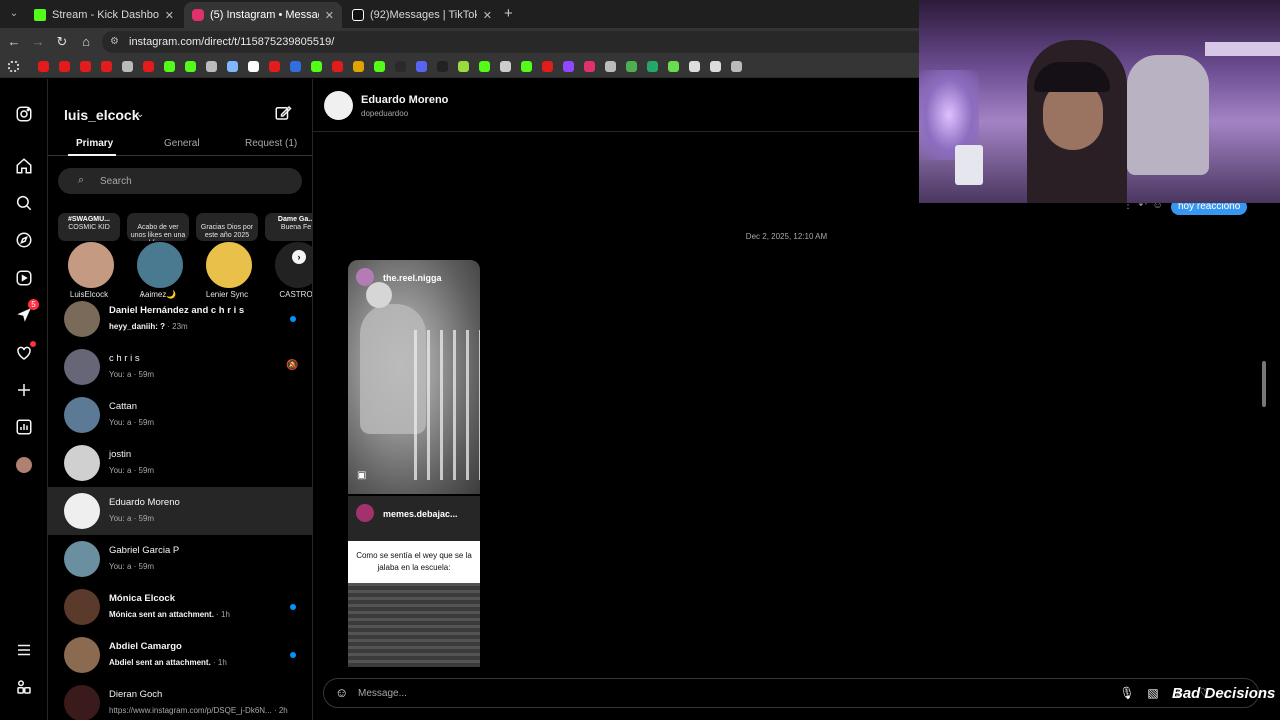 This screenshot has height=720, width=1280. Describe the element at coordinates (508, 13) in the screenshot. I see `new-tab-icon: +` at that location.